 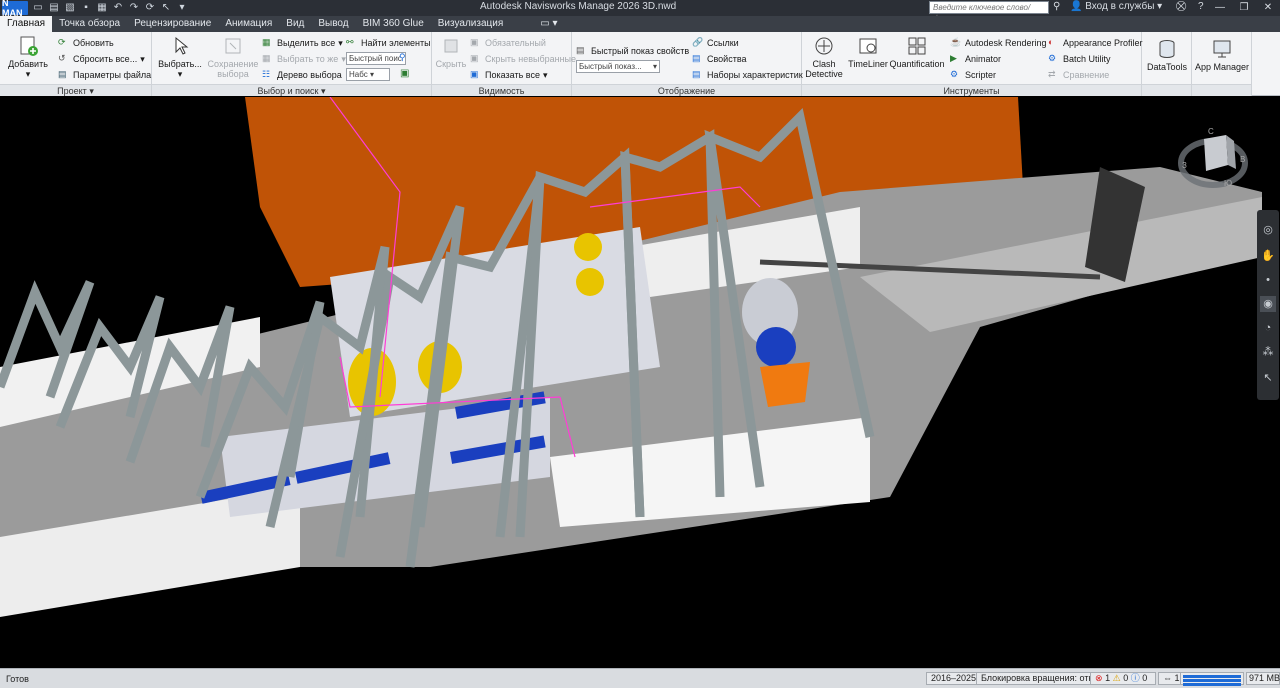 I want to click on appearance-profiler-icon: ◐, so click(x=1051, y=42).